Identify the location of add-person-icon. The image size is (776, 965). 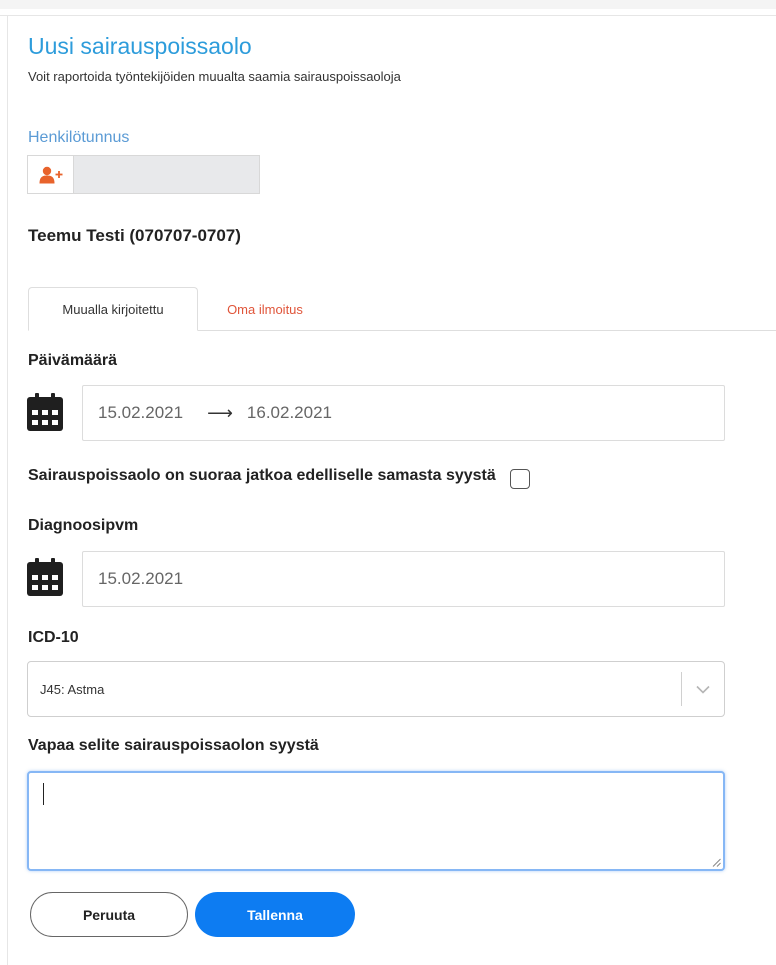
(50, 174).